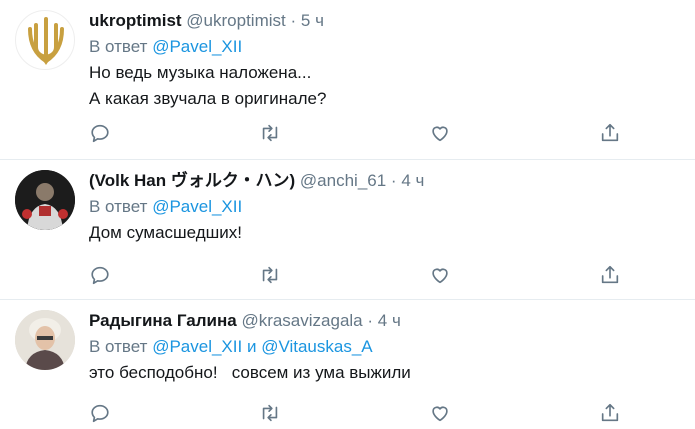  What do you see at coordinates (301, 320) in the screenshot?
I see `handle: @krasavizagala` at bounding box center [301, 320].